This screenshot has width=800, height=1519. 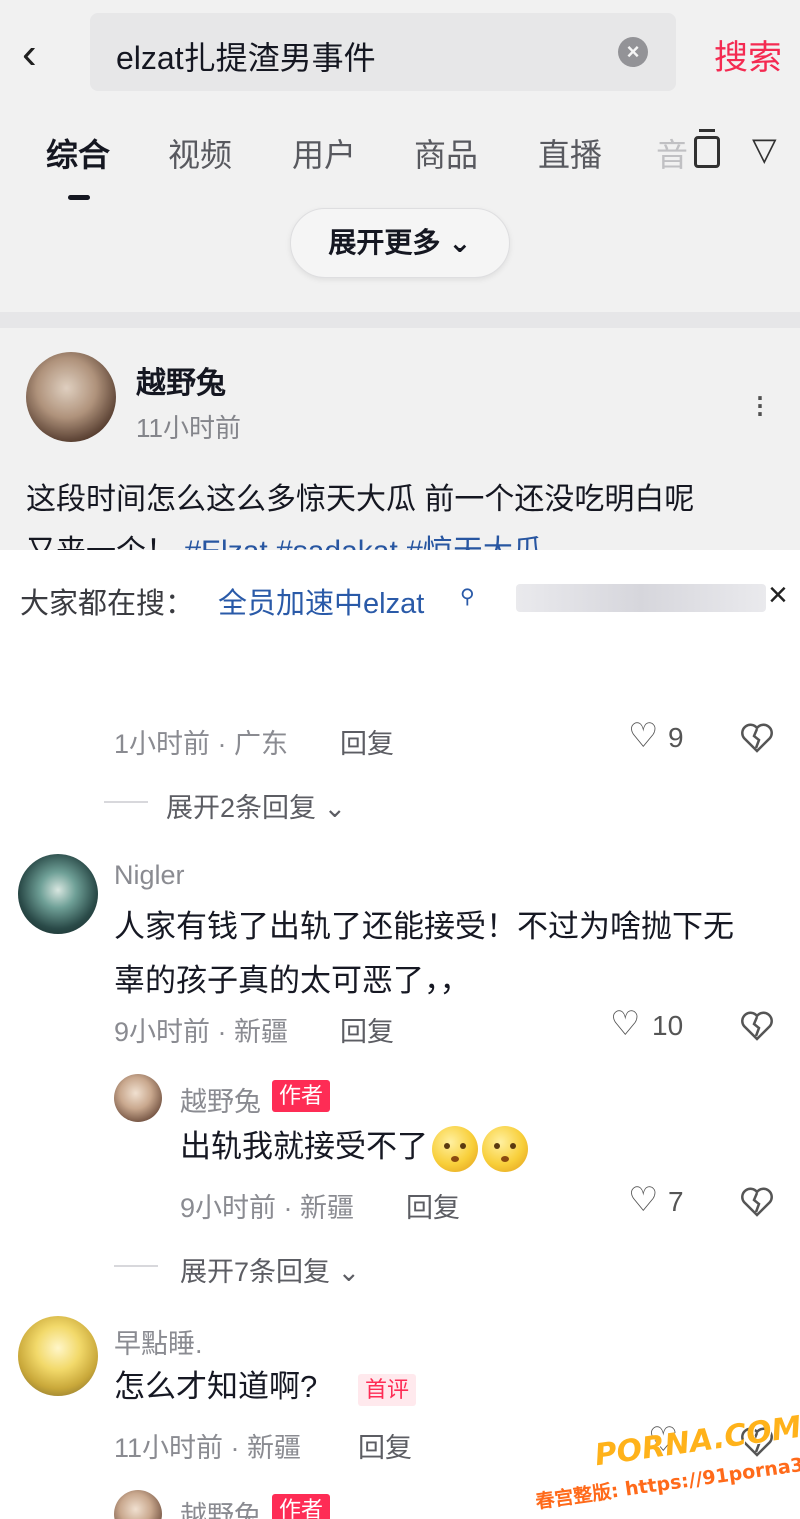 What do you see at coordinates (216, 1386) in the screenshot?
I see `comment-text: 怎么才知道啊?` at bounding box center [216, 1386].